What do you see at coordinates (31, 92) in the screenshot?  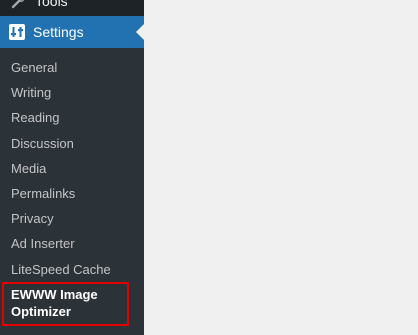 I see `submenu-item-writing: Writing` at bounding box center [31, 92].